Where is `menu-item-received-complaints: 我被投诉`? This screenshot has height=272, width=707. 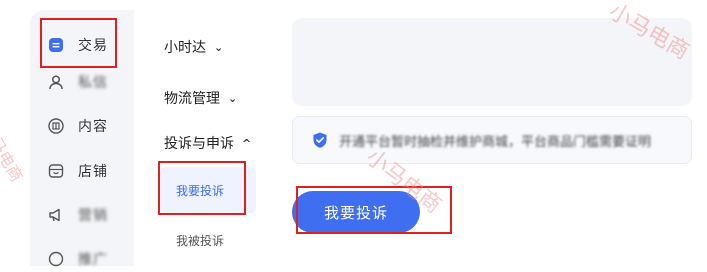
menu-item-received-complaints: 我被投诉 is located at coordinates (208, 240).